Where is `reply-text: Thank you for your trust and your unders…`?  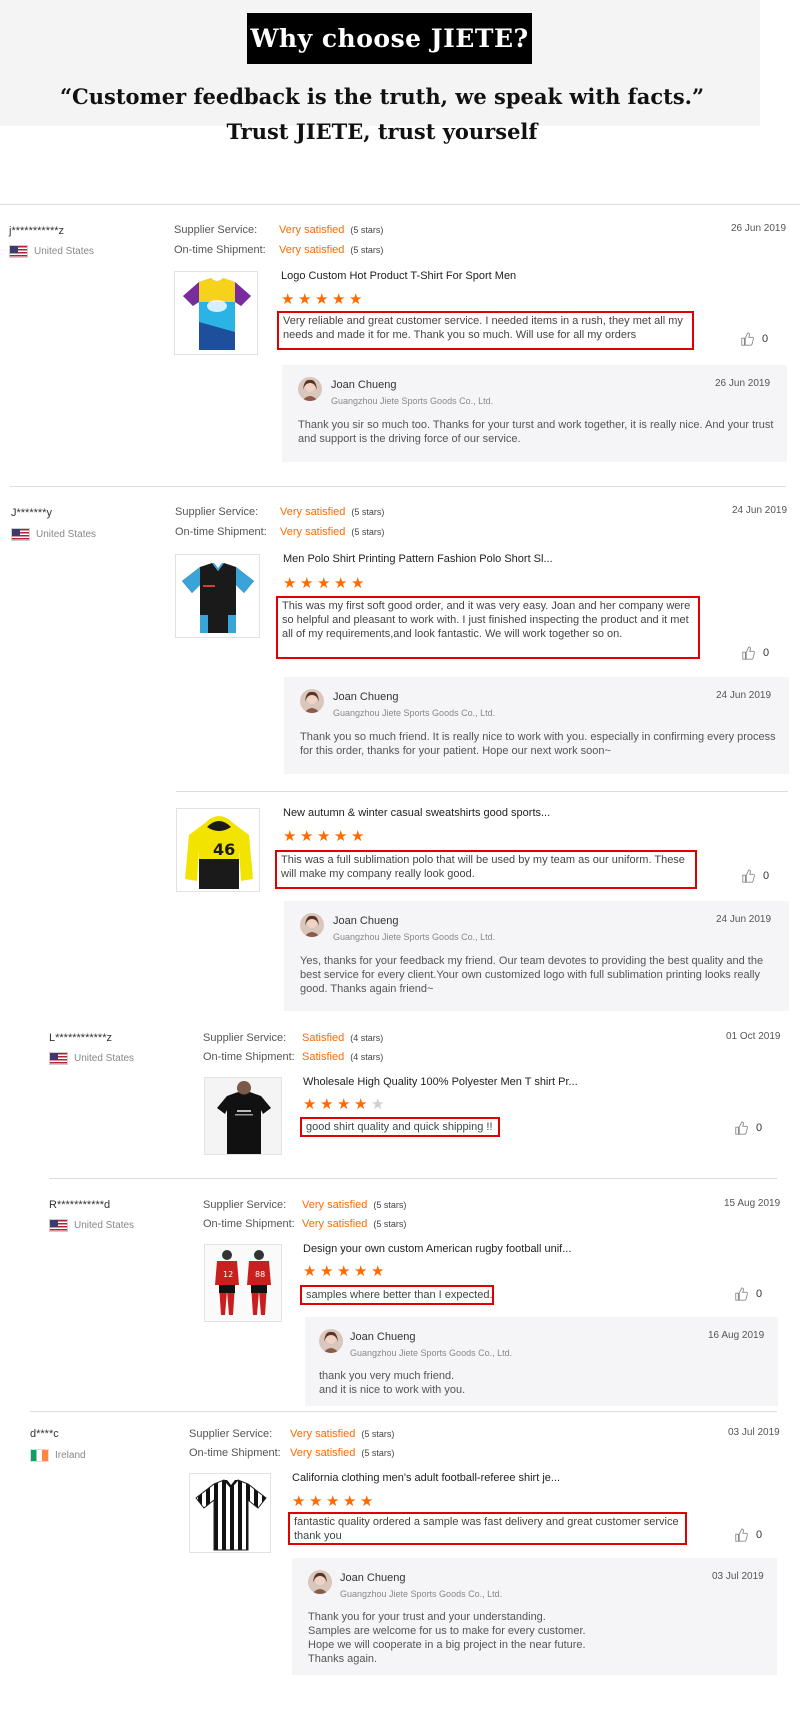
reply-text: Thank you for your trust and your unders… is located at coordinates (447, 1638).